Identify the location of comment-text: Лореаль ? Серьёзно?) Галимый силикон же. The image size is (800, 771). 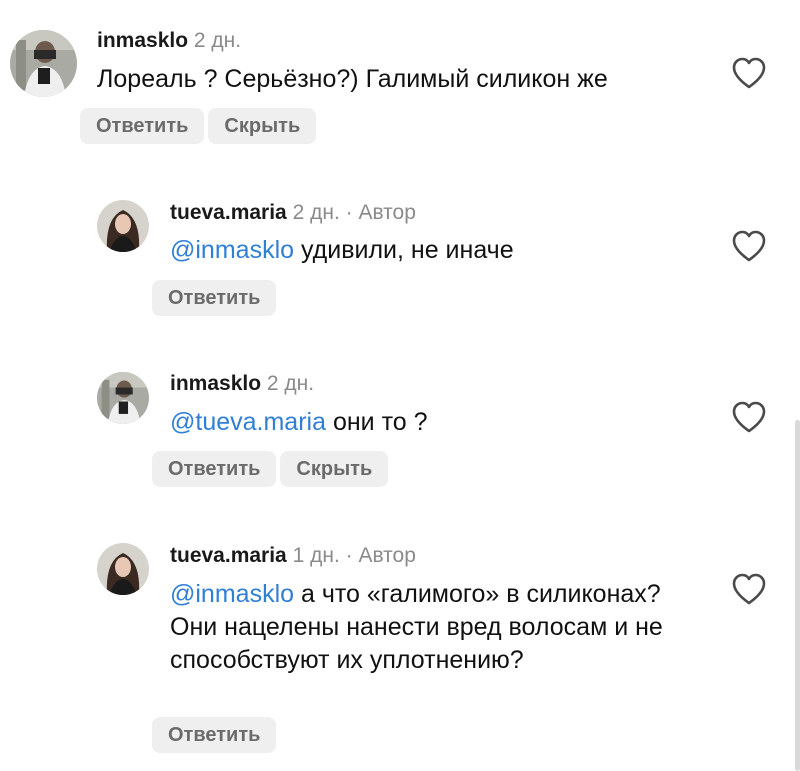
(407, 79).